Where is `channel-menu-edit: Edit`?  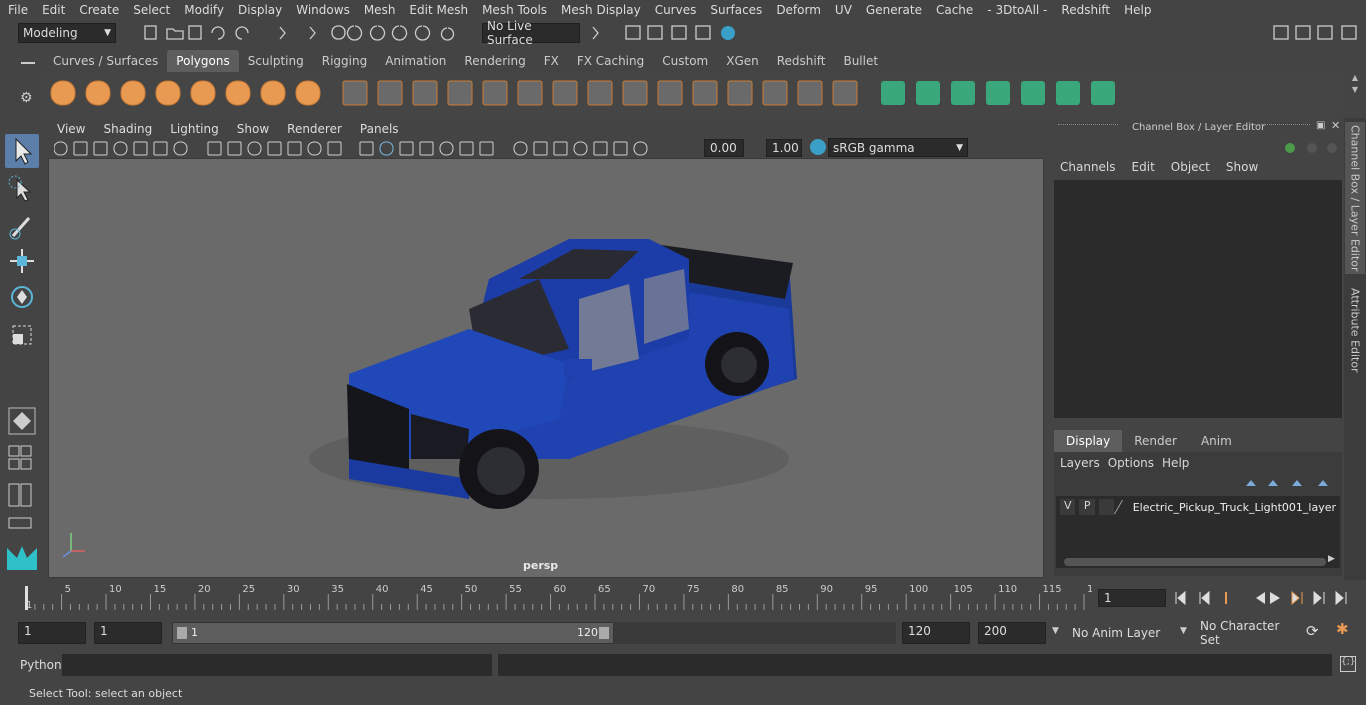
channel-menu-edit: Edit is located at coordinates (1145, 169).